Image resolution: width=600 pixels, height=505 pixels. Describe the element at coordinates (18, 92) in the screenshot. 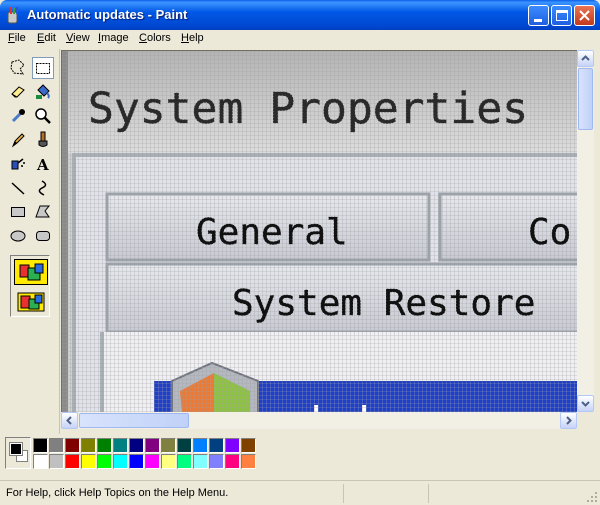

I see `eraser-icon` at that location.